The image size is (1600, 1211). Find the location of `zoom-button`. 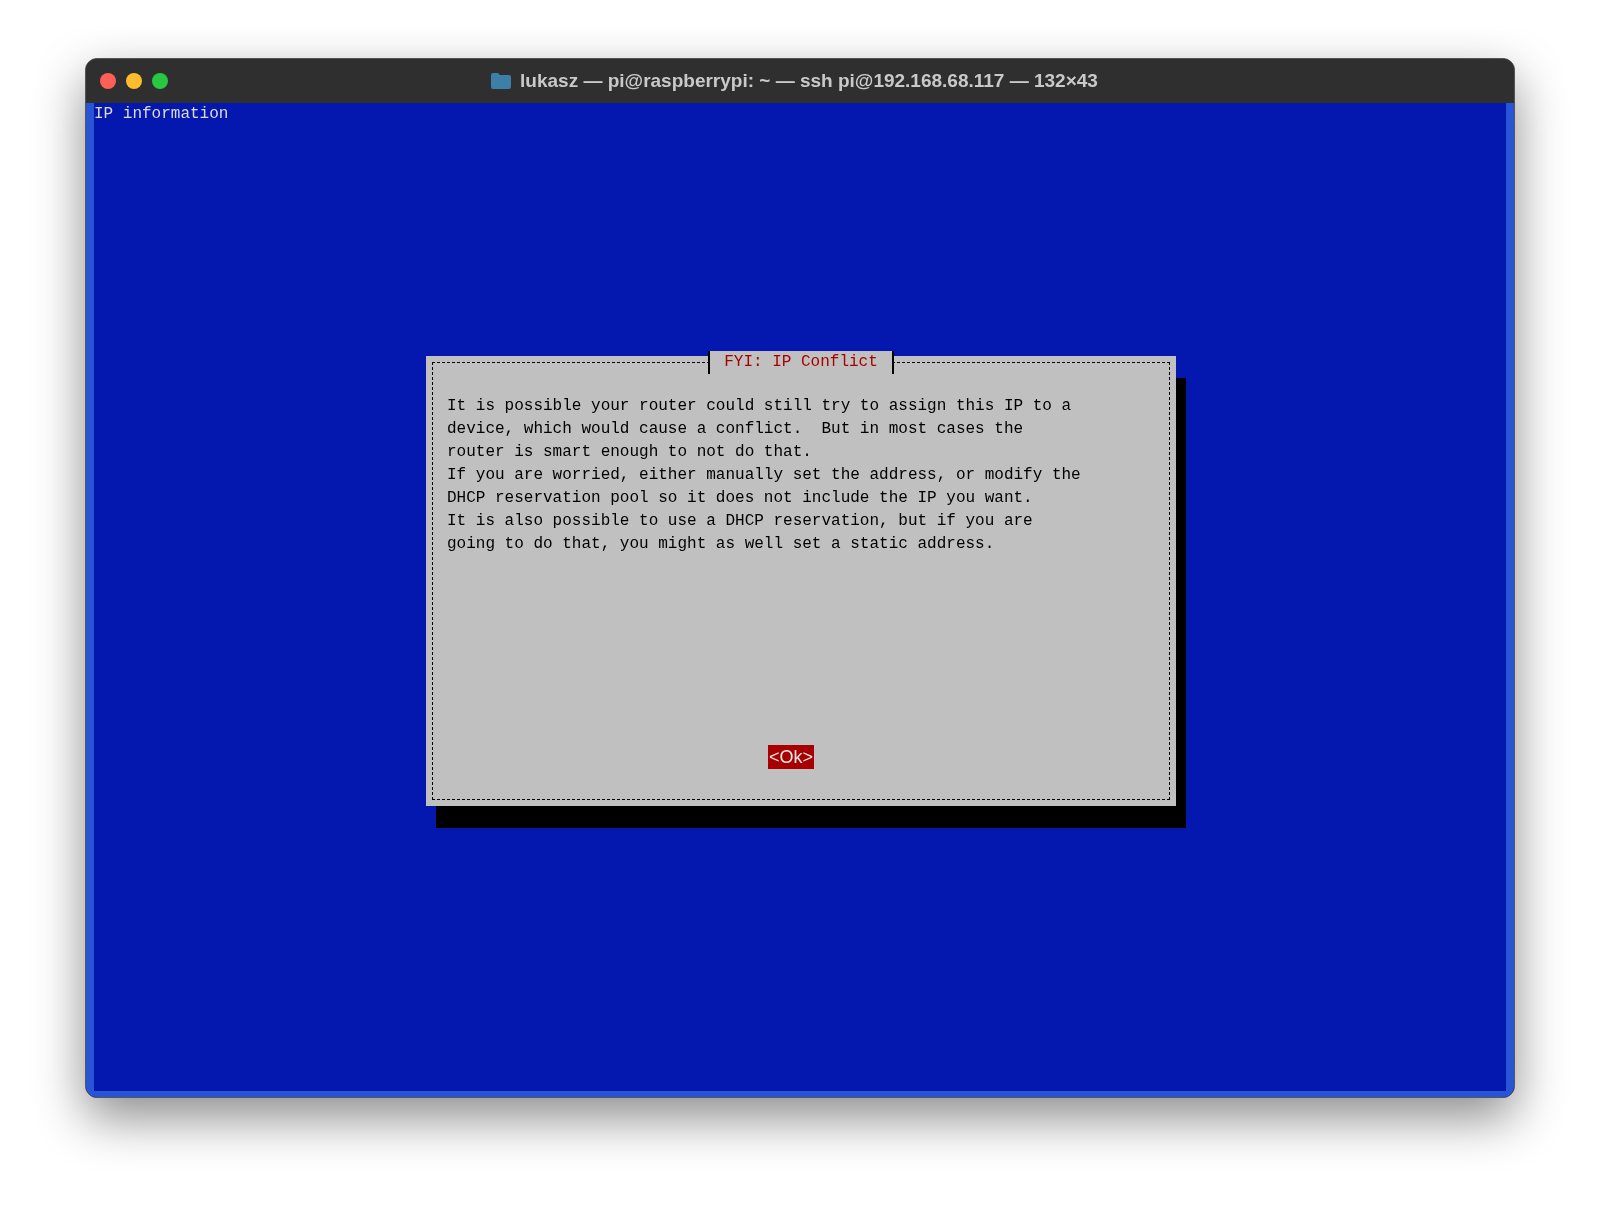

zoom-button is located at coordinates (160, 81).